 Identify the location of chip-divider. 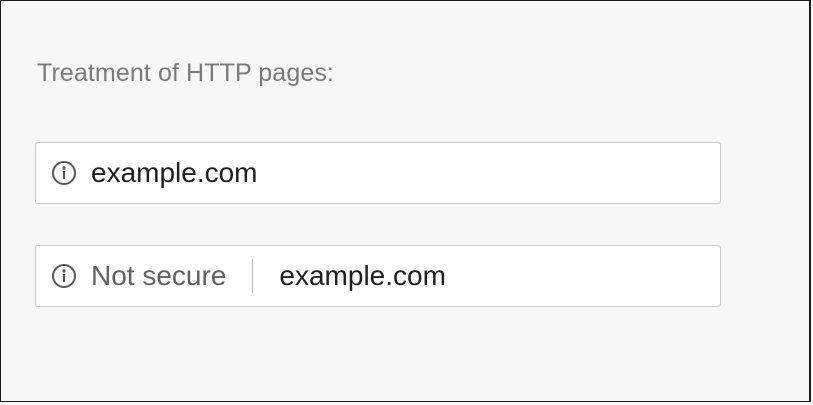
(253, 276).